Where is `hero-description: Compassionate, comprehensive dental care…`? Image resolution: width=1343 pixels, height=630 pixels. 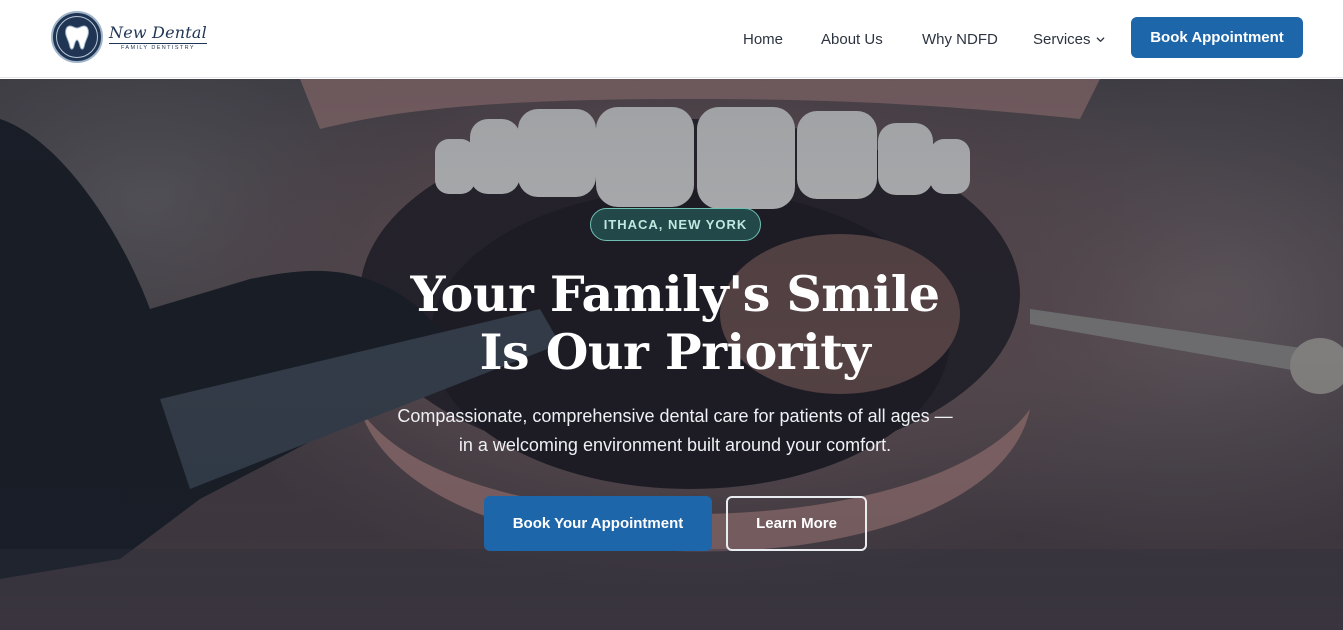
hero-description: Compassionate, comprehensive dental care… is located at coordinates (675, 431).